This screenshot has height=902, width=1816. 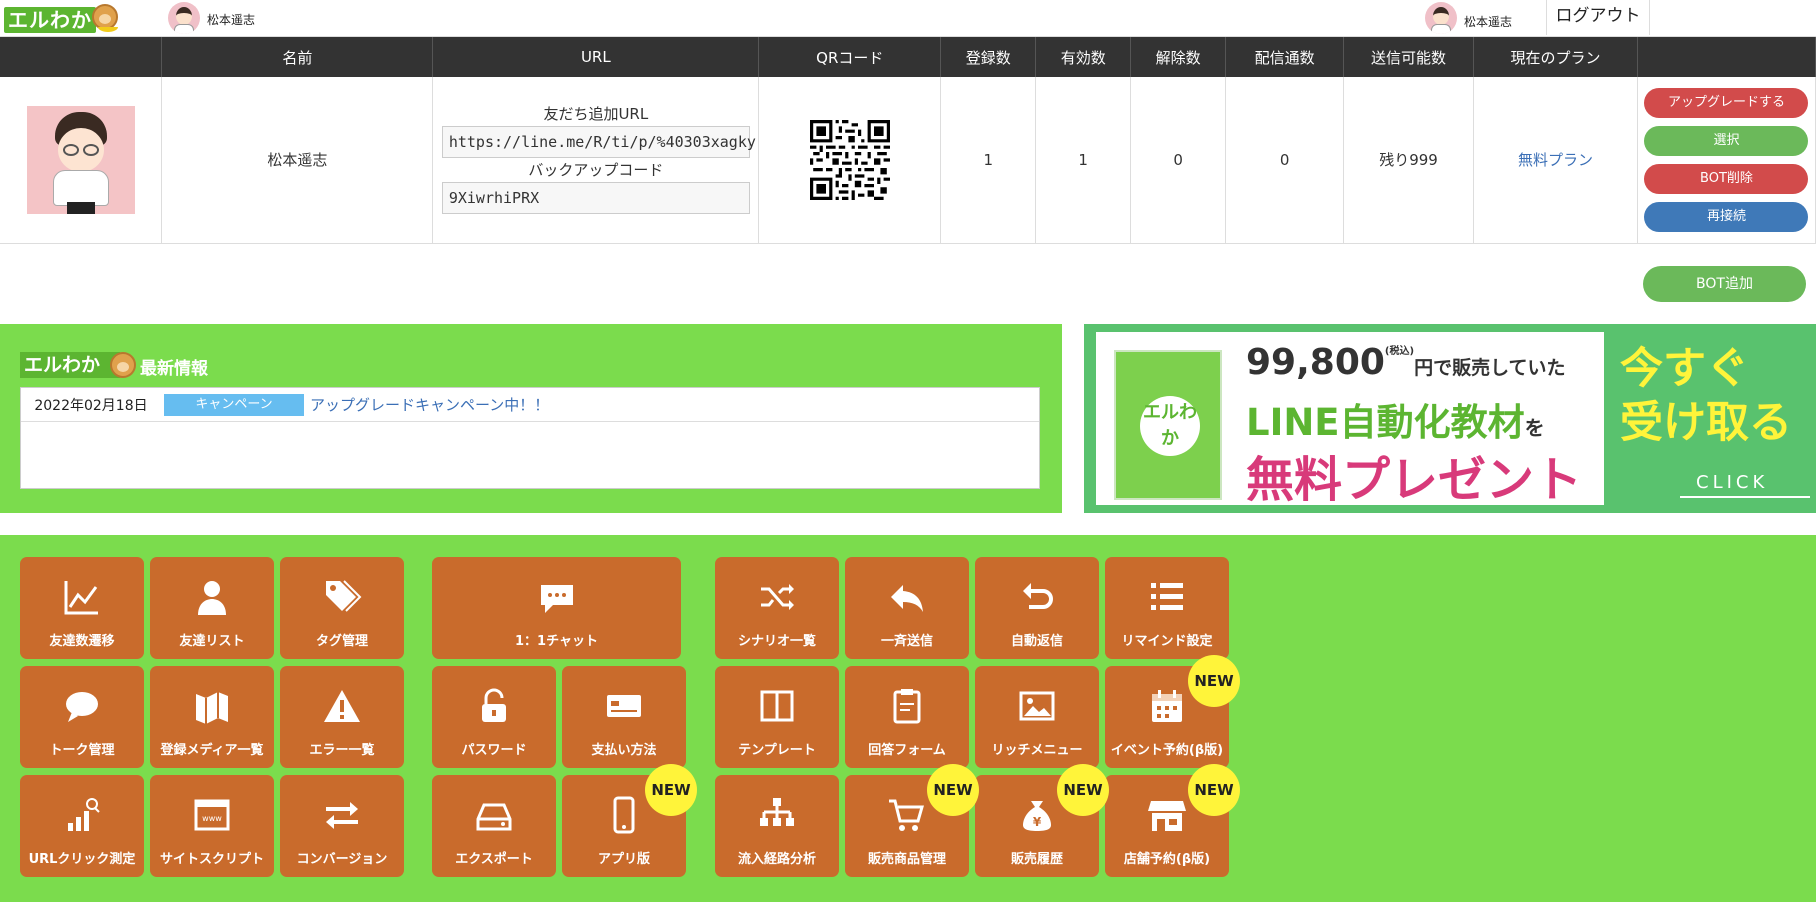 What do you see at coordinates (1555, 160) in the screenshot?
I see `plan-link: 無料プラン` at bounding box center [1555, 160].